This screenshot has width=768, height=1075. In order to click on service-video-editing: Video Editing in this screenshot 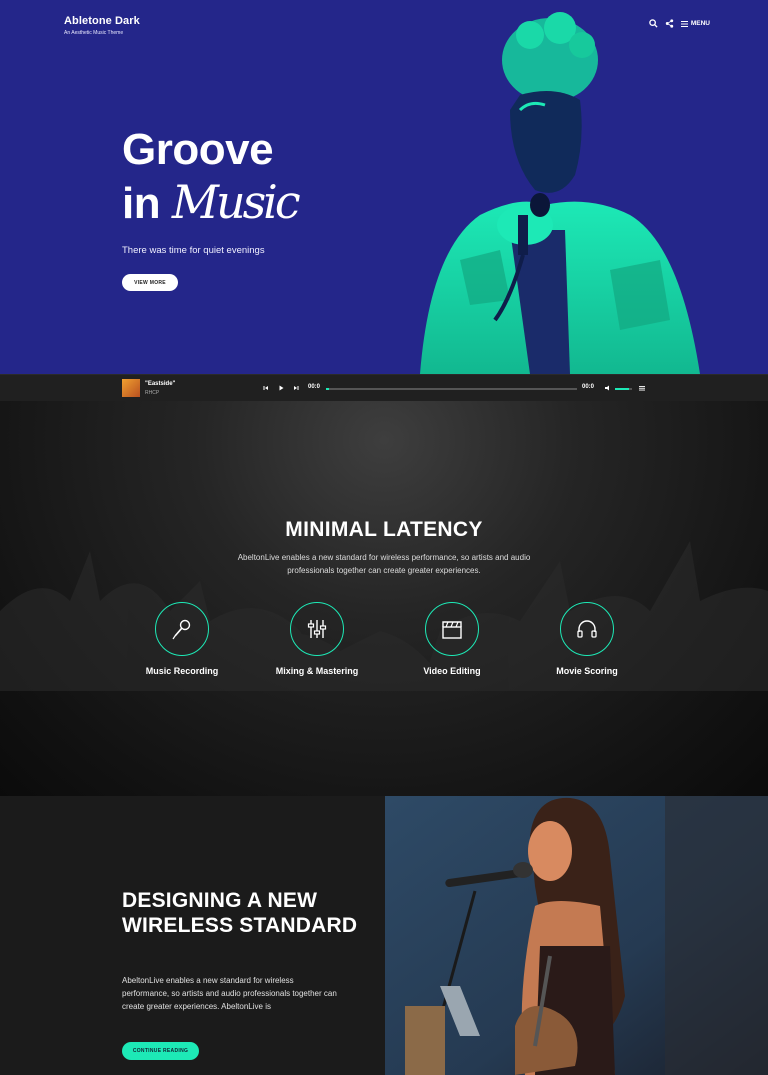, I will do `click(452, 639)`.